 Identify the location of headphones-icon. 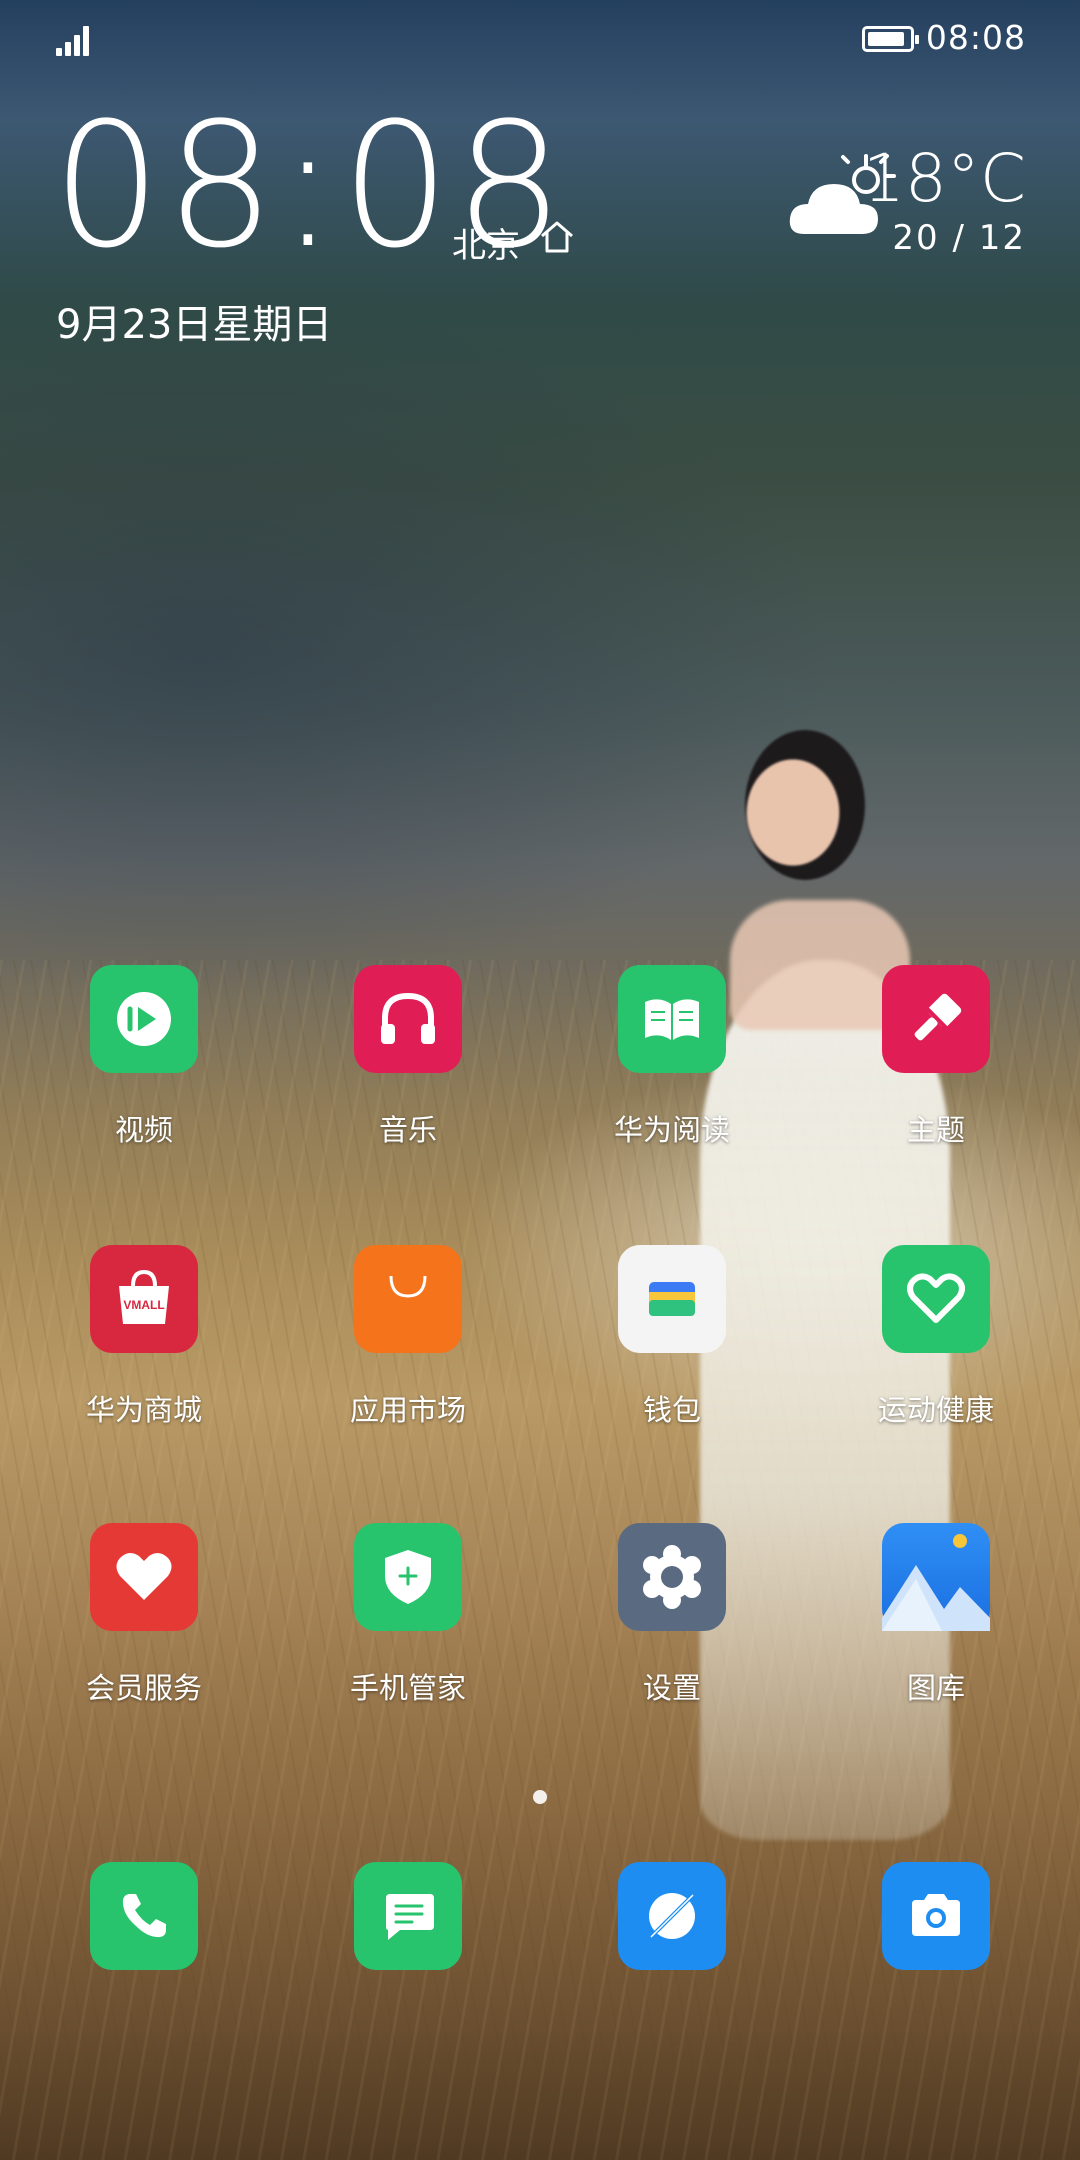
(408, 1019).